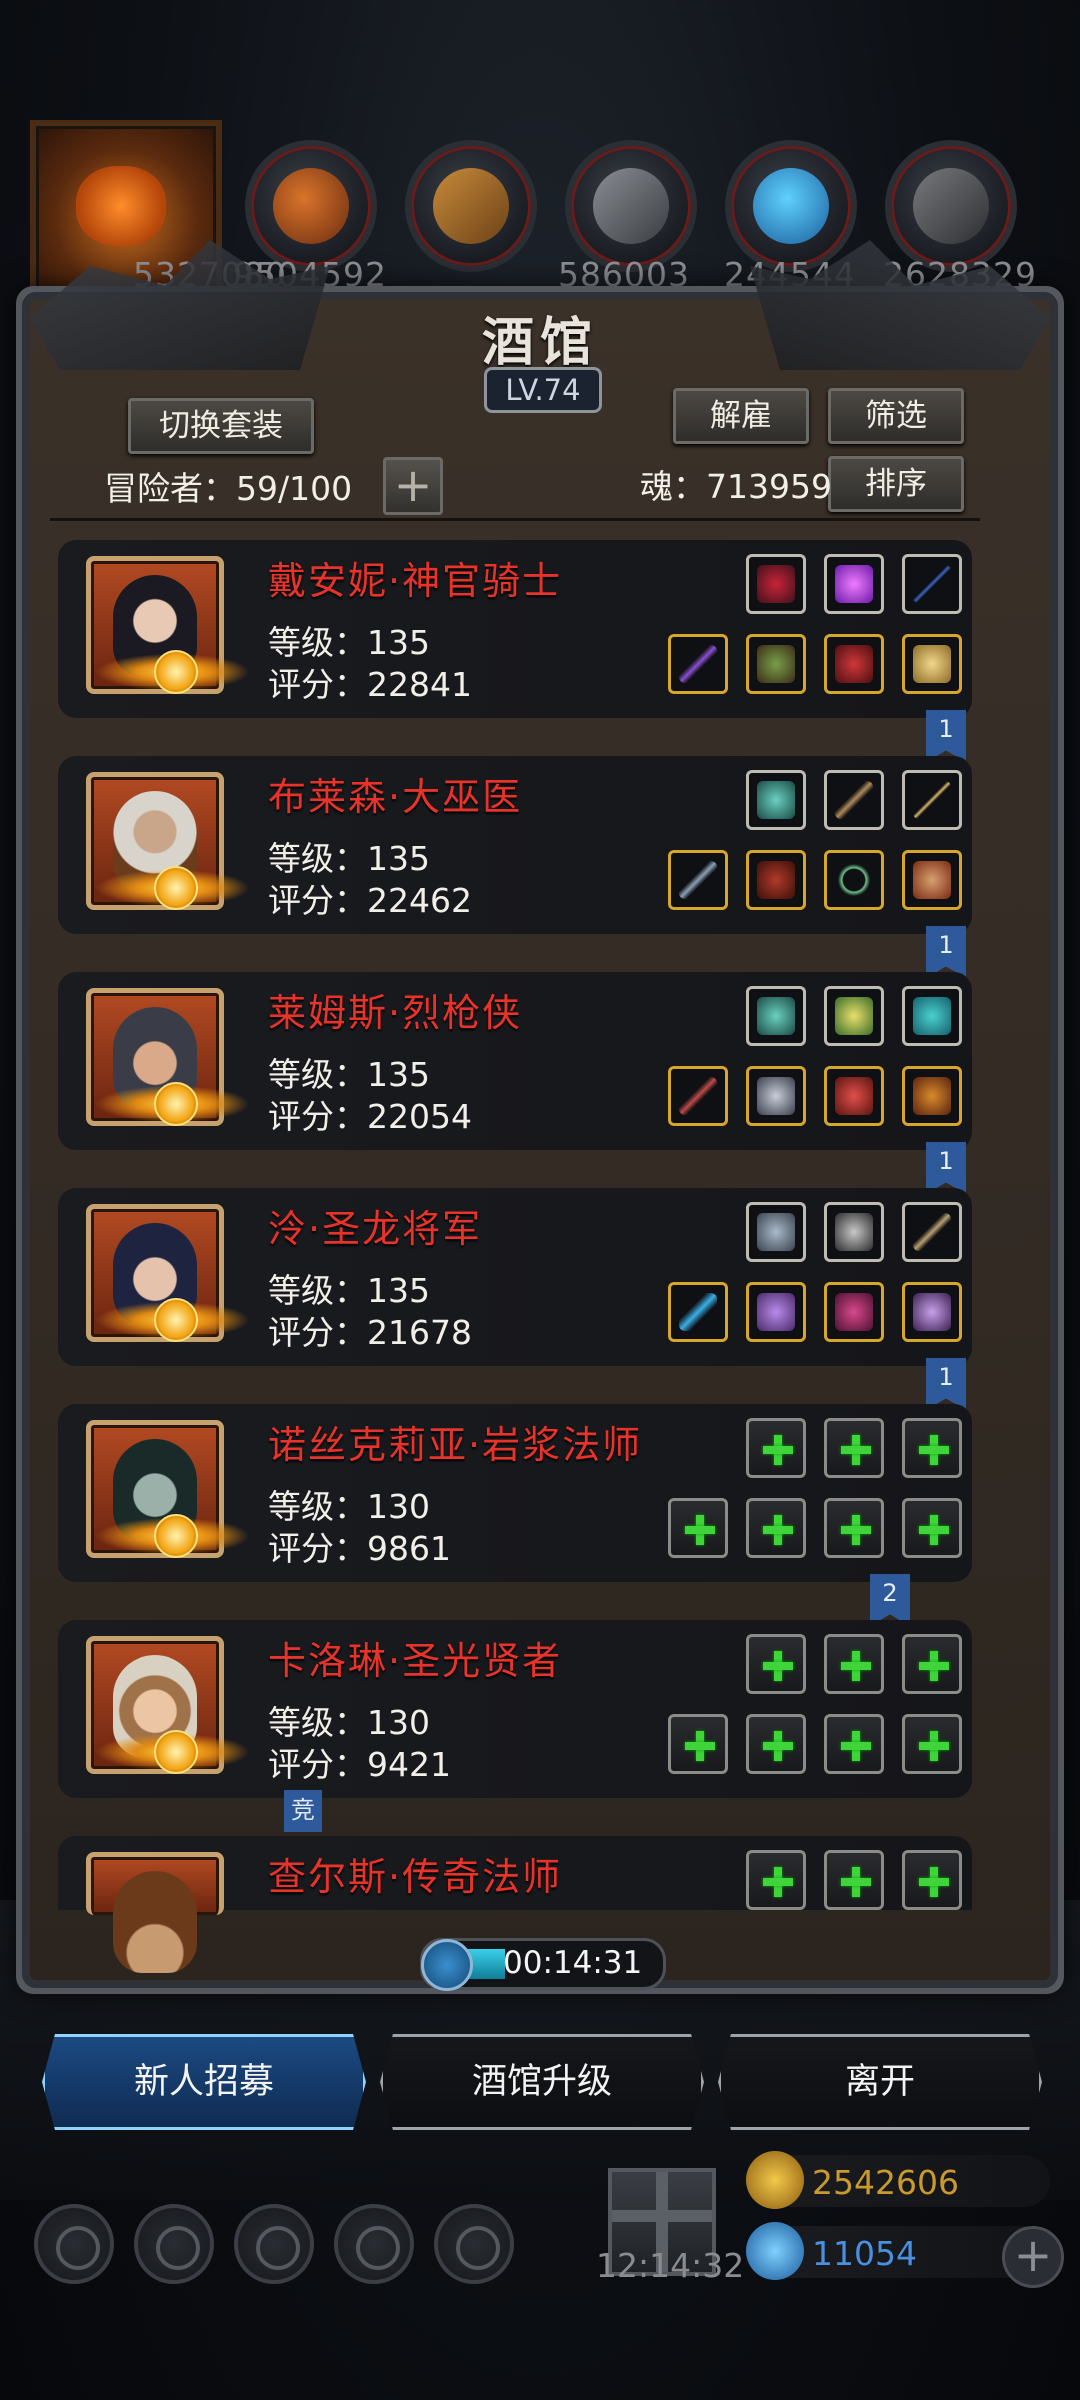 The width and height of the screenshot is (1080, 2400). I want to click on stone-icon, so click(951, 206).